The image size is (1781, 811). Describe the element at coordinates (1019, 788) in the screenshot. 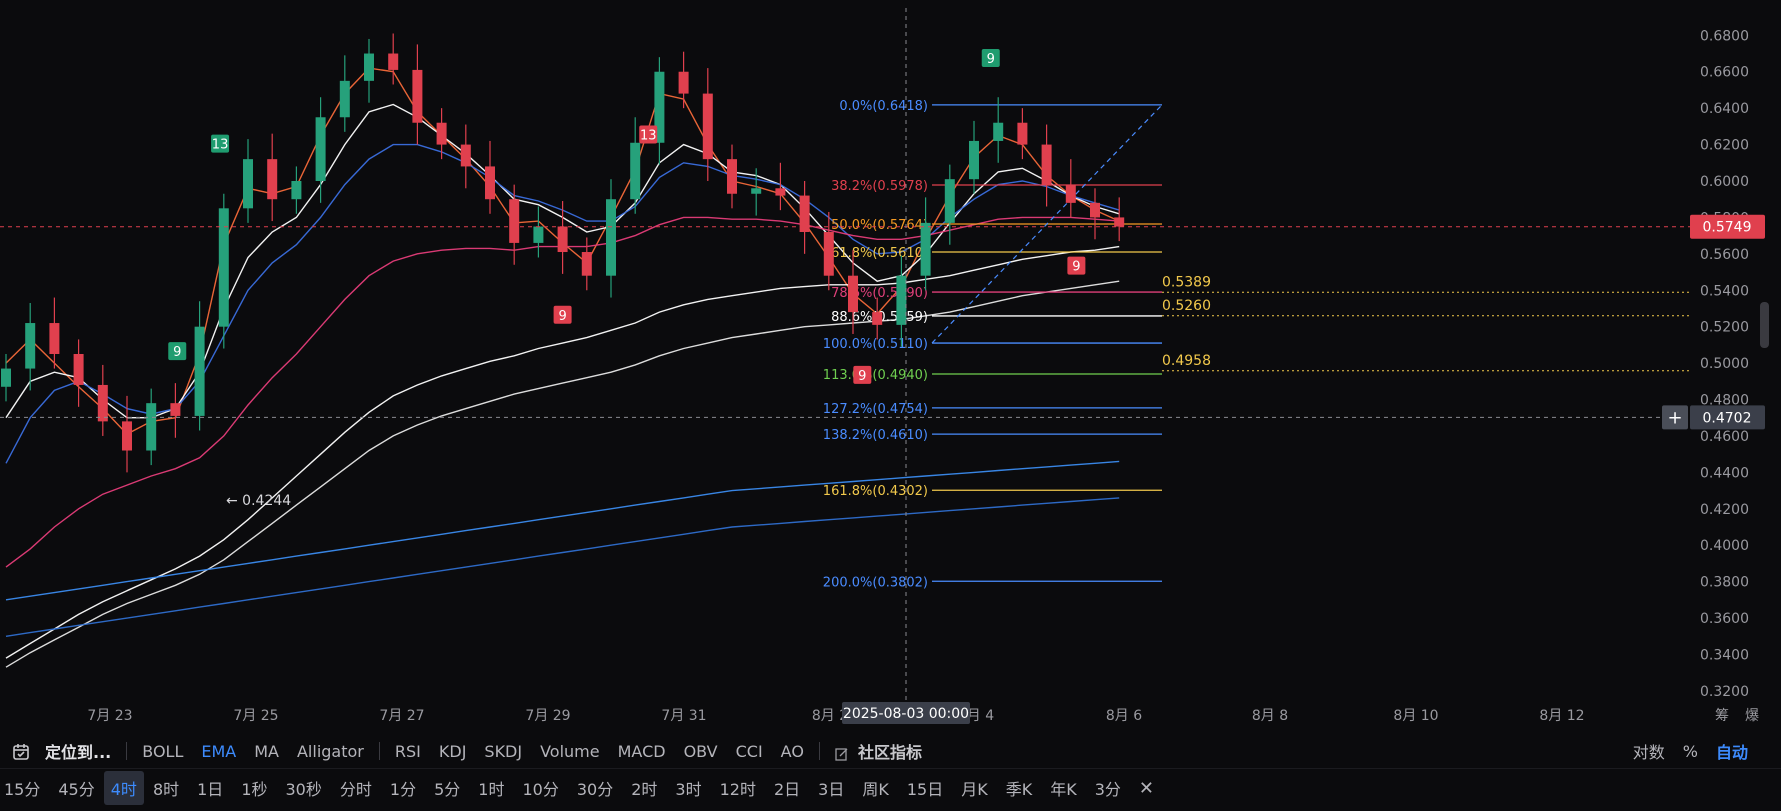

I see `tf-quarter: 季K` at that location.